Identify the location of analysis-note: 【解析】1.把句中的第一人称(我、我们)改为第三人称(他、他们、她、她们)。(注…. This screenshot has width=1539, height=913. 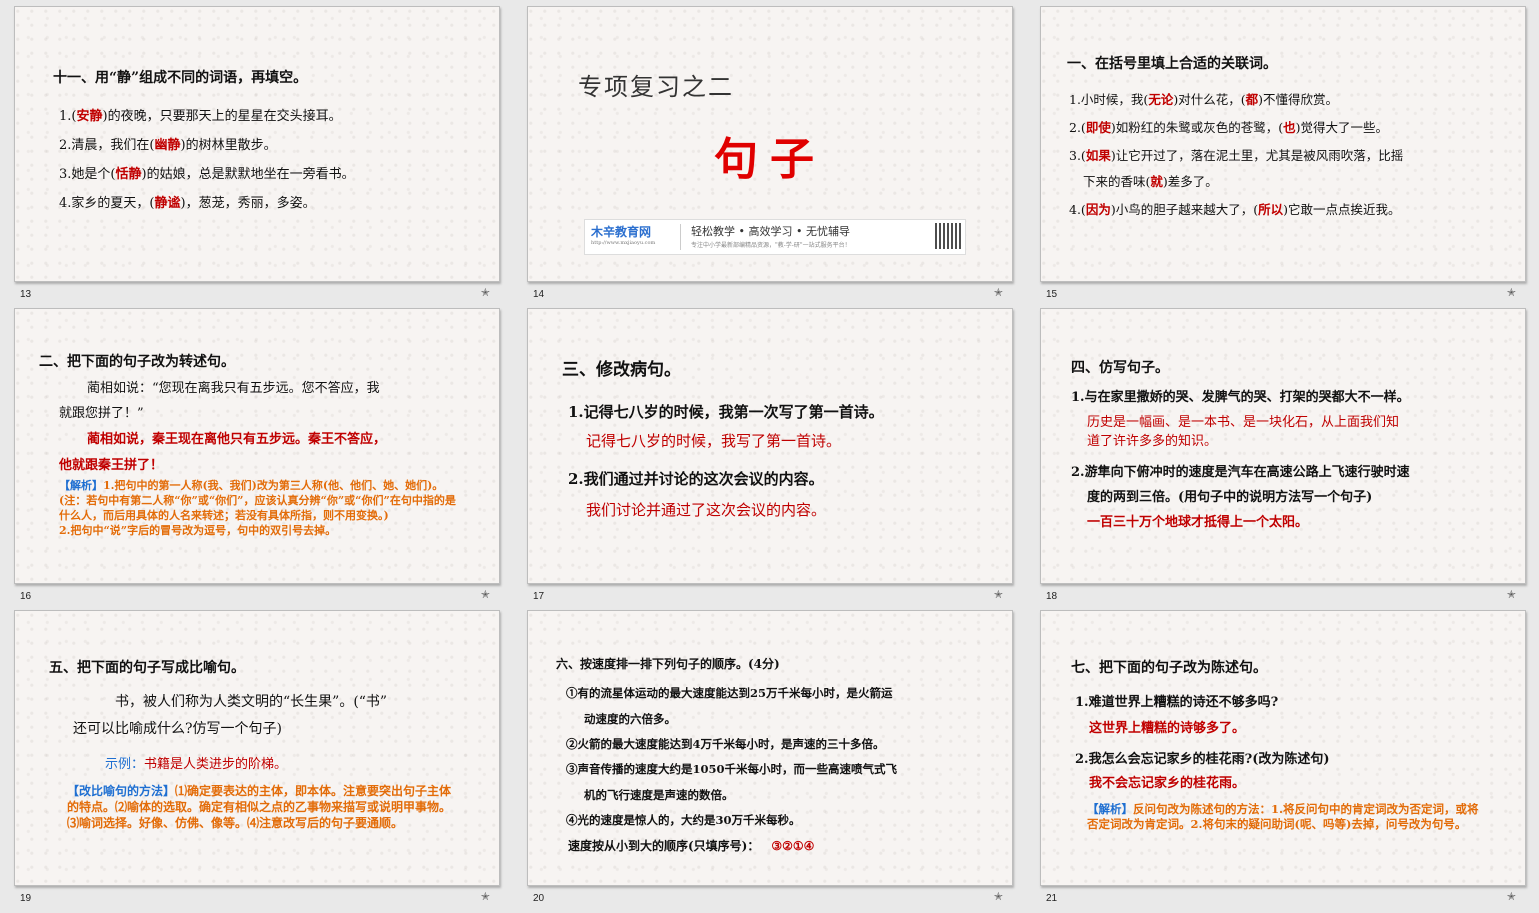
(257, 508).